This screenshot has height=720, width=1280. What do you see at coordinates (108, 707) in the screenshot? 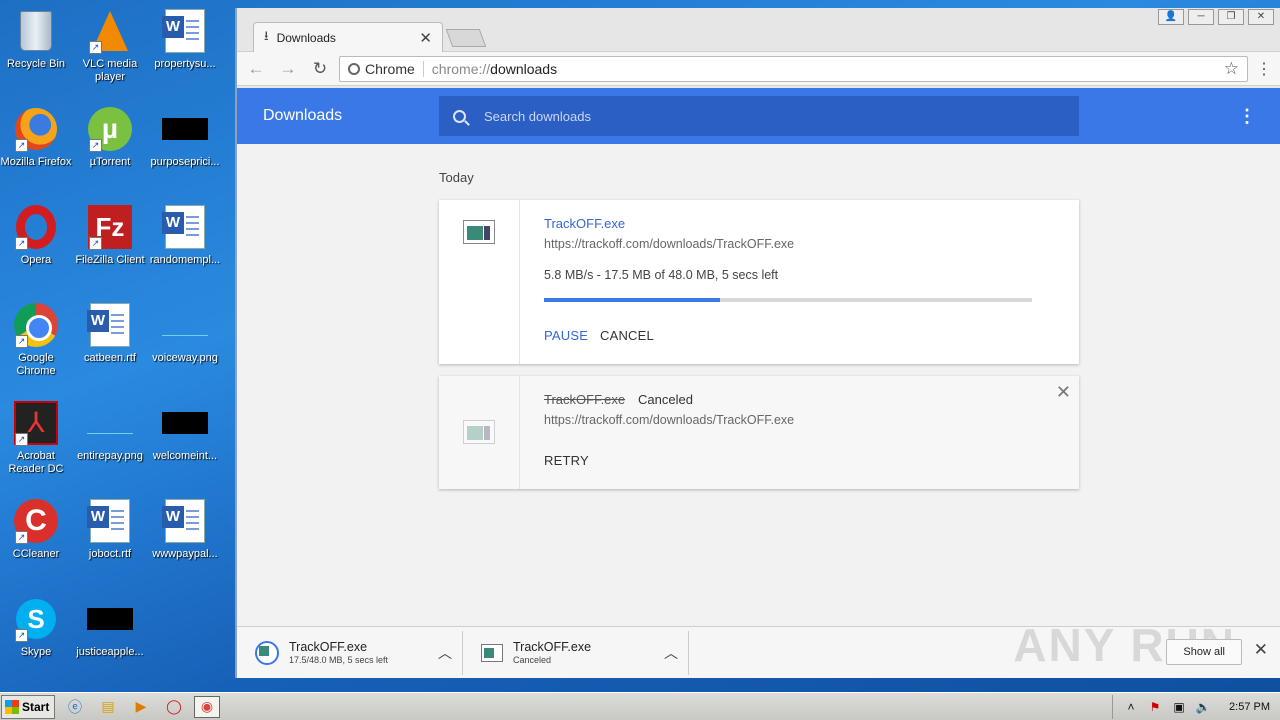
I see `file-explorer-icon: ▤` at bounding box center [108, 707].